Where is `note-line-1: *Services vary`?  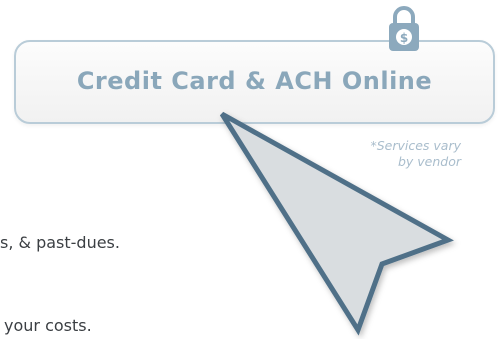 note-line-1: *Services vary is located at coordinates (415, 145).